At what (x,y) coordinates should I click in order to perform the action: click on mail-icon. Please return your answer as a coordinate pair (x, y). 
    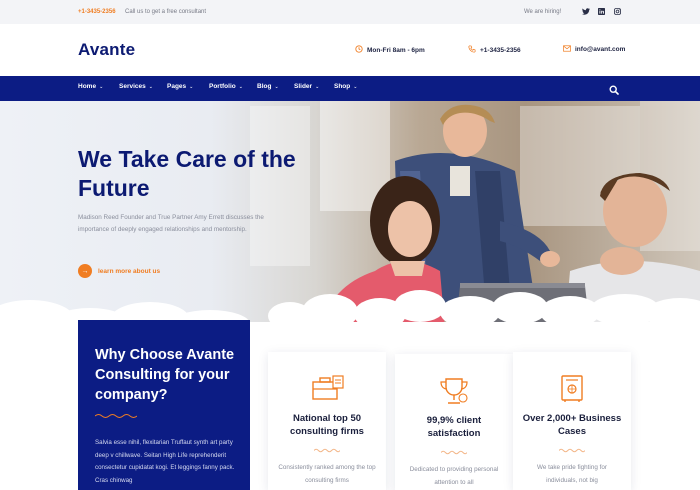
    Looking at the image, I should click on (567, 49).